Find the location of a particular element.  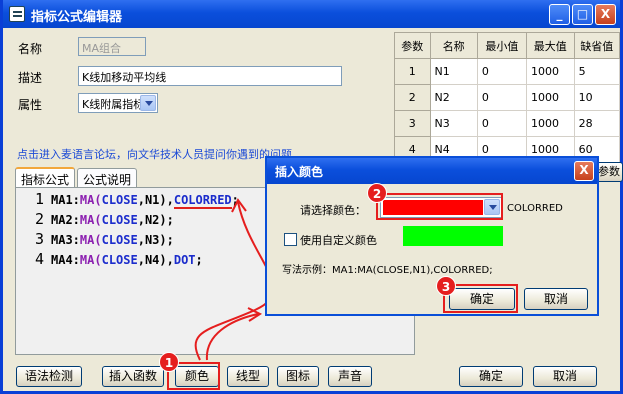

code-args-rest: ,N3) is located at coordinates (152, 240).